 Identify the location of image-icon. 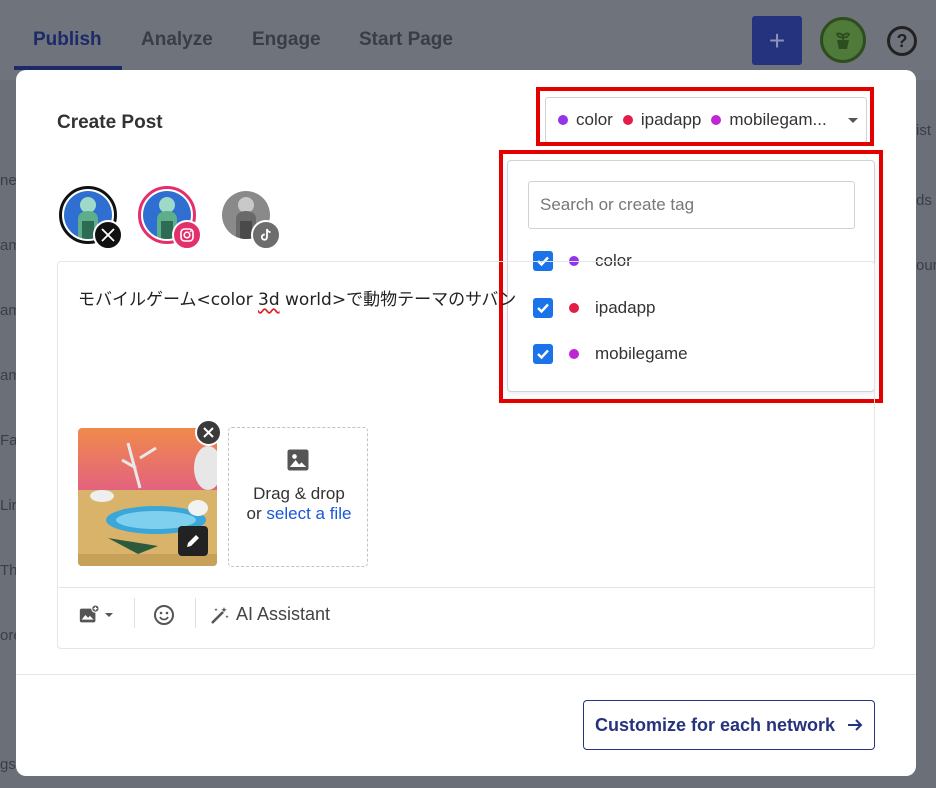
(298, 460).